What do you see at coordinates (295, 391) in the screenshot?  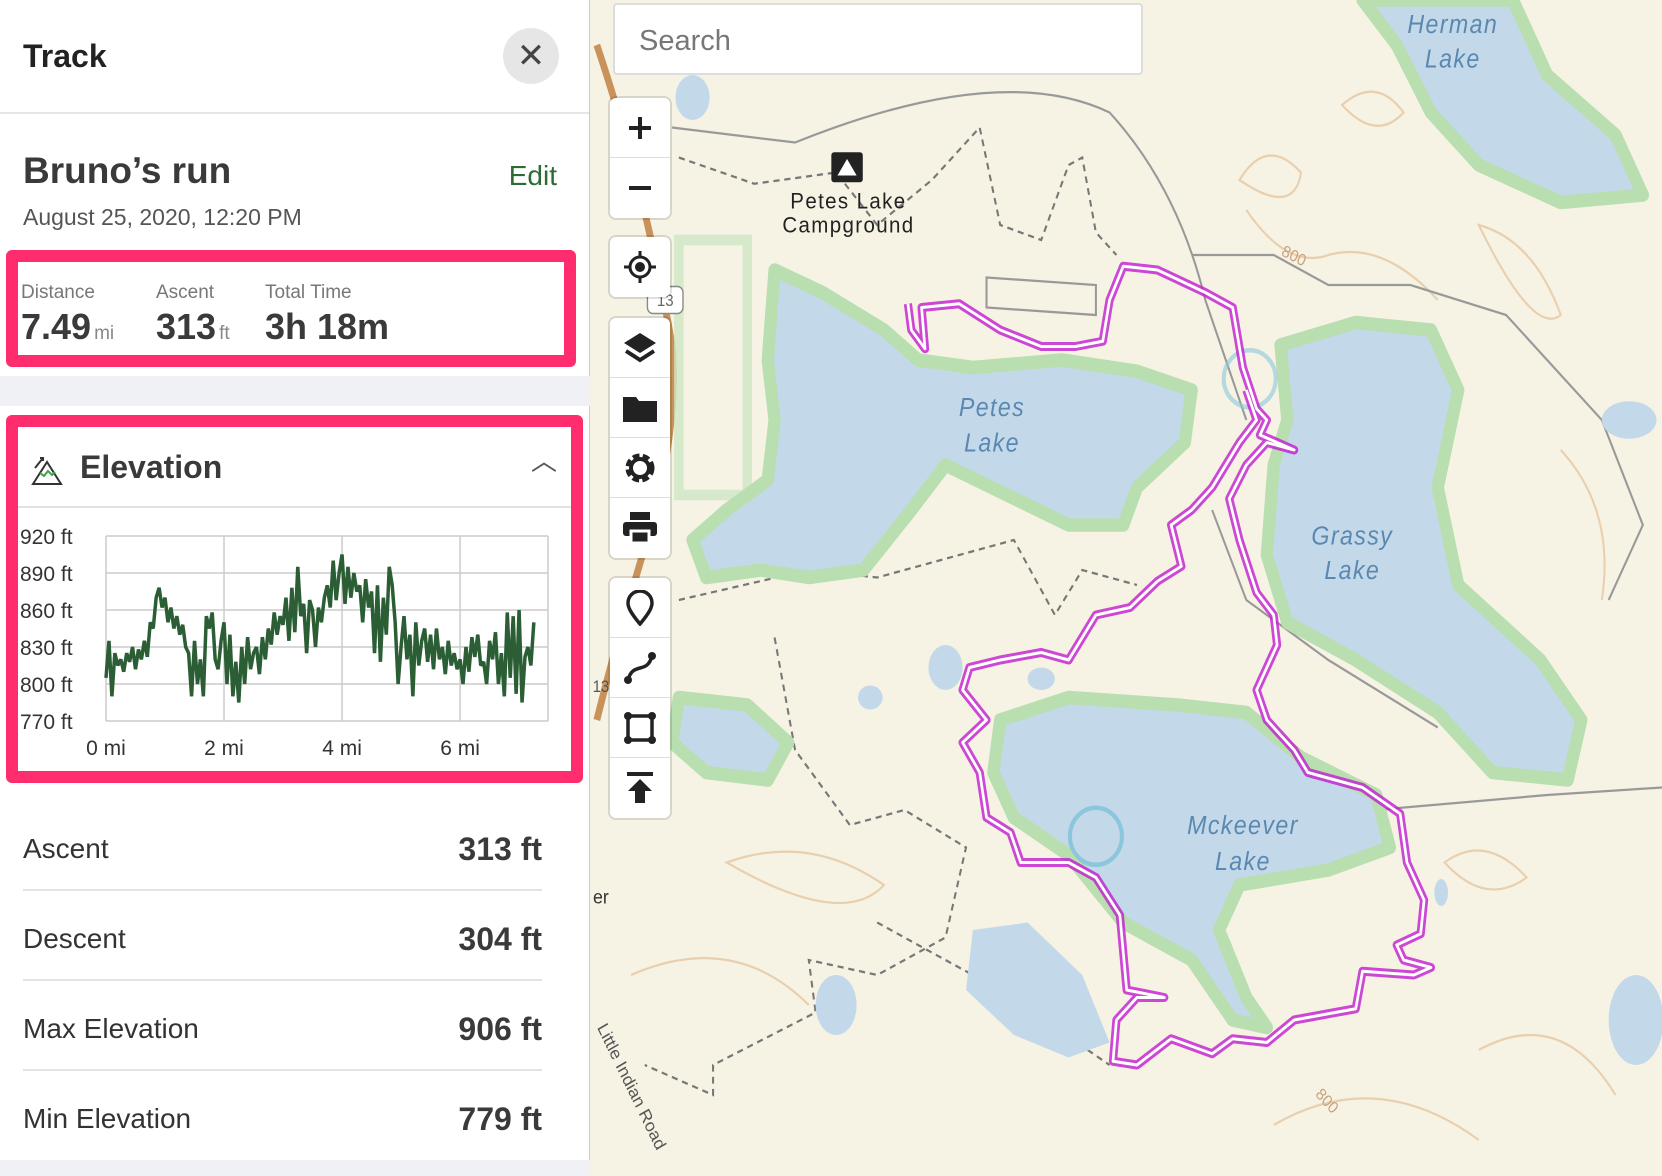 I see `section-divider` at bounding box center [295, 391].